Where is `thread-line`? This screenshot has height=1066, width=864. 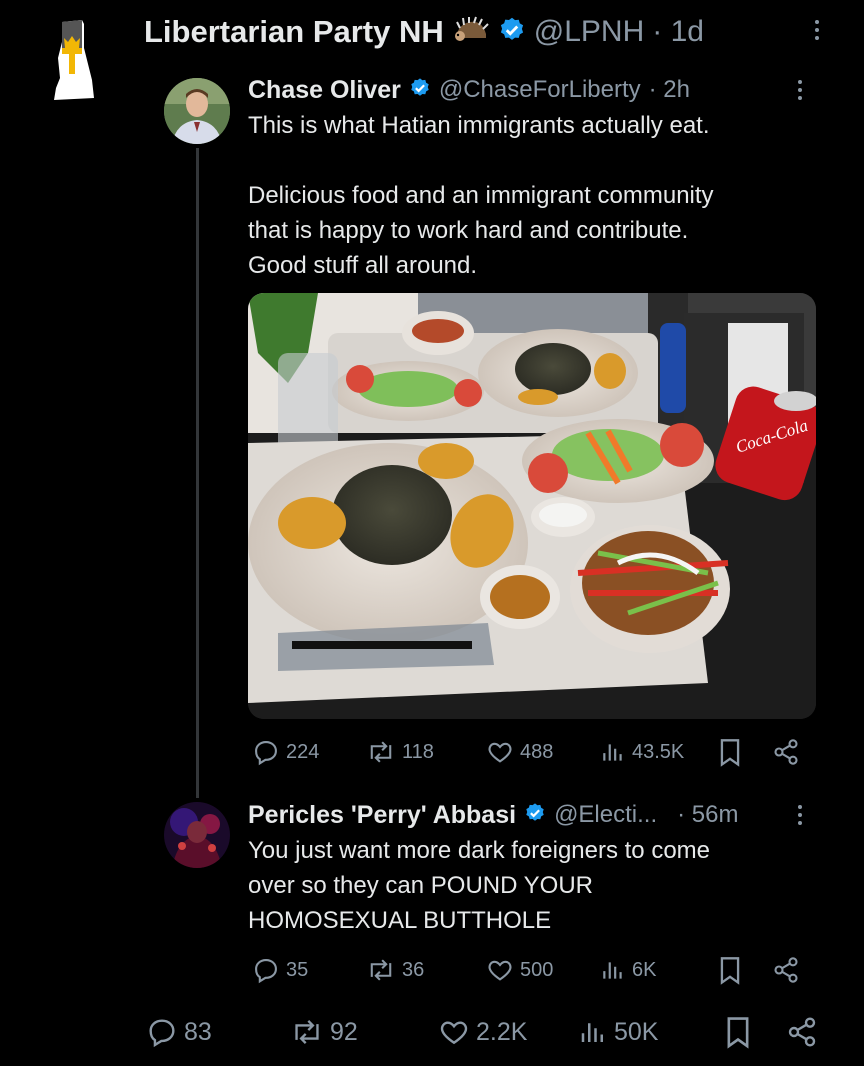
thread-line is located at coordinates (197, 473).